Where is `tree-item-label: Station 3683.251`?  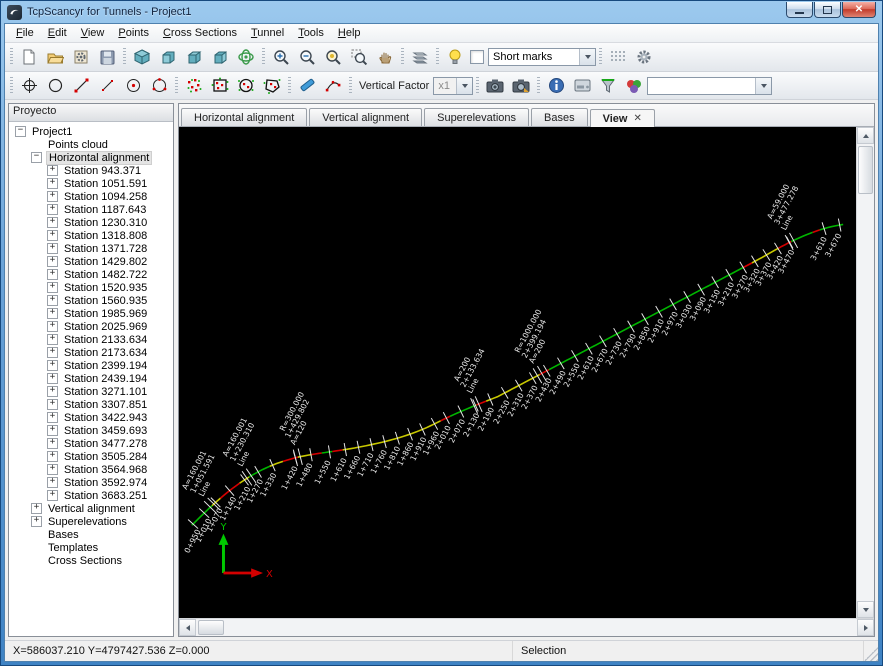 tree-item-label: Station 3683.251 is located at coordinates (105, 496).